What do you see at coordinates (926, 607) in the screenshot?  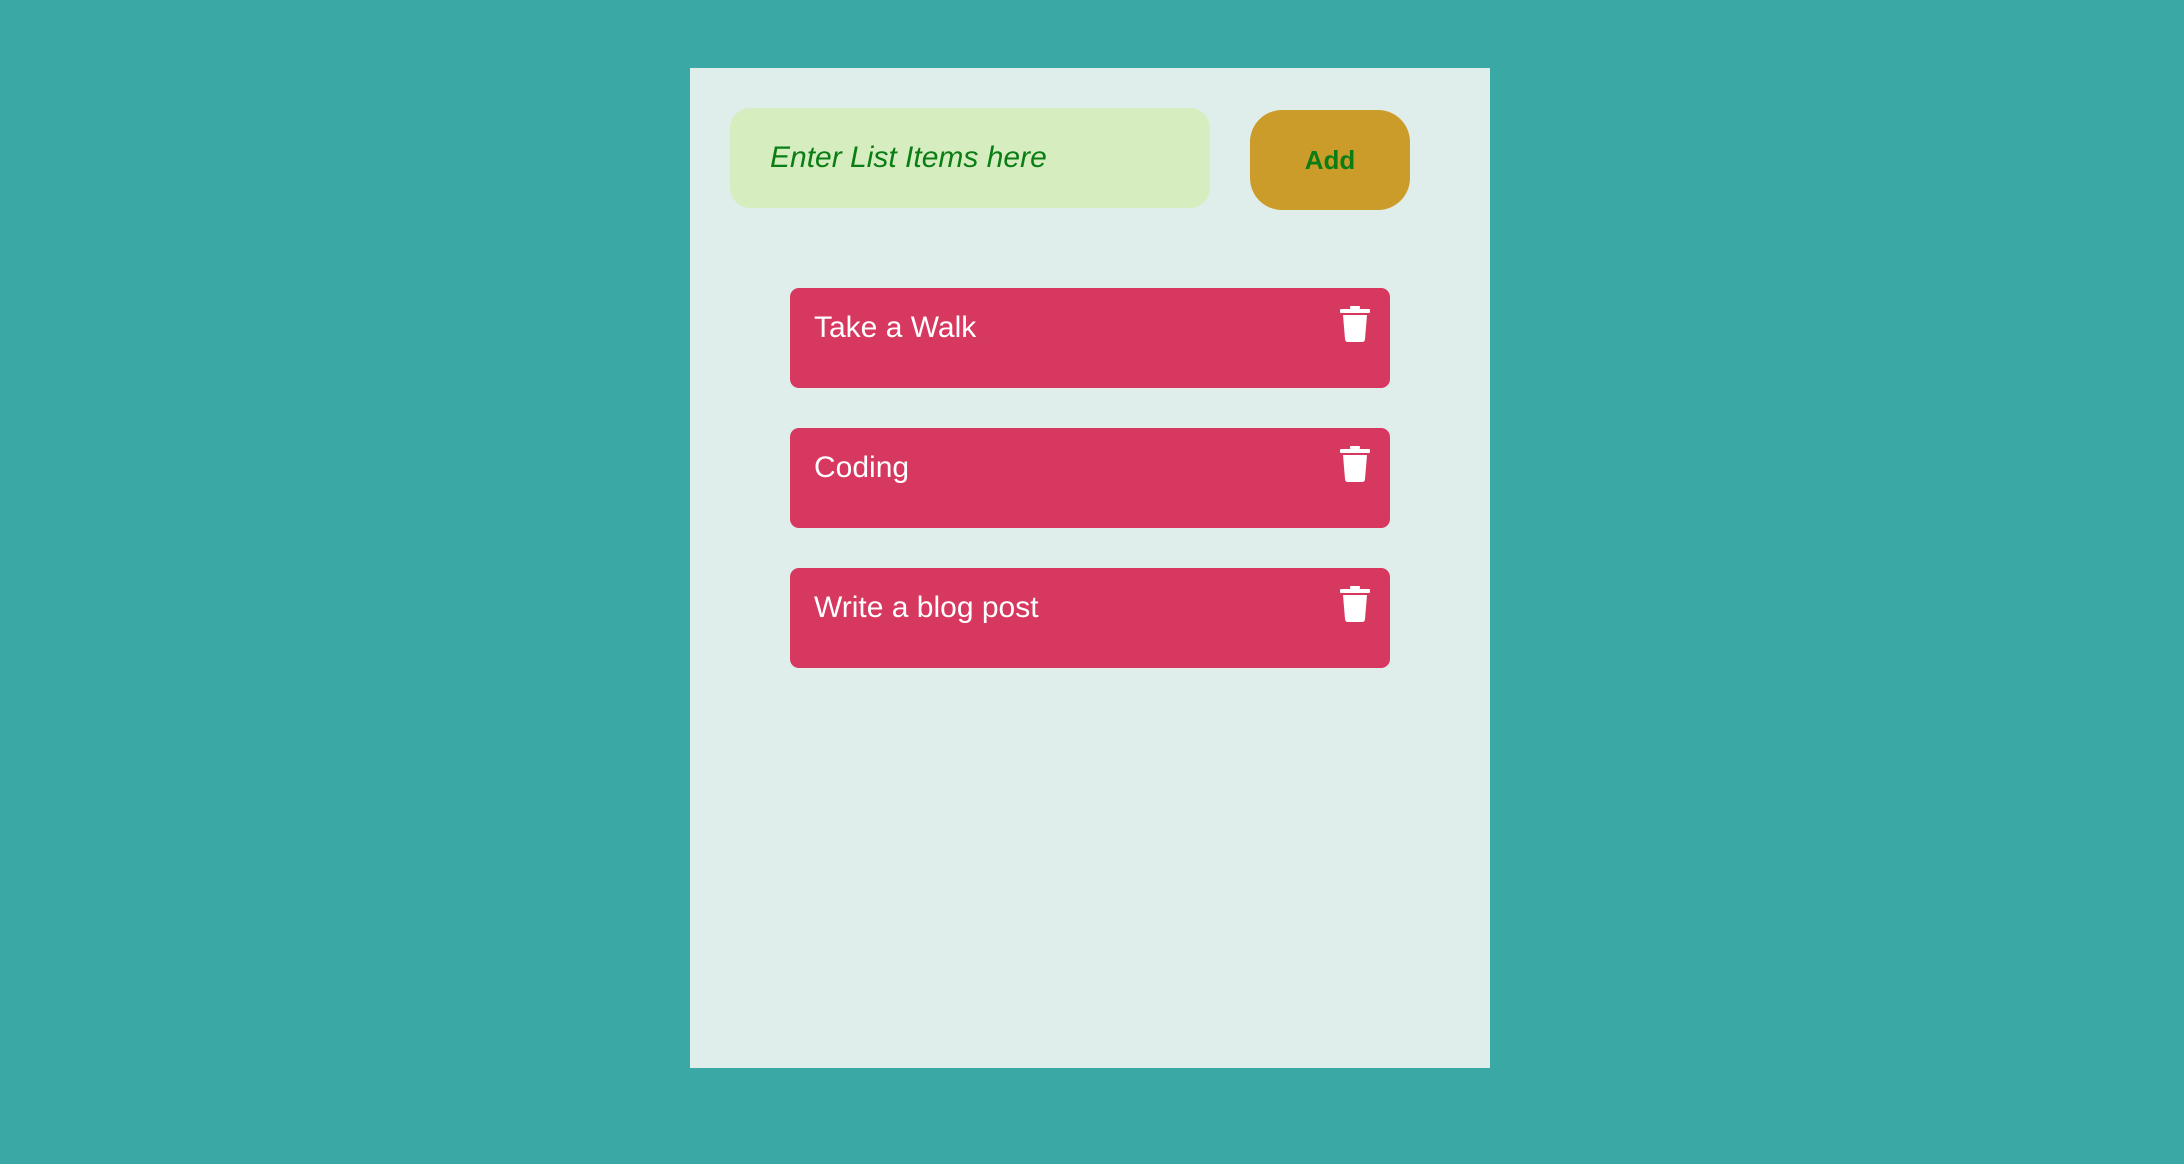 I see `list-item-label: Write a blog post` at bounding box center [926, 607].